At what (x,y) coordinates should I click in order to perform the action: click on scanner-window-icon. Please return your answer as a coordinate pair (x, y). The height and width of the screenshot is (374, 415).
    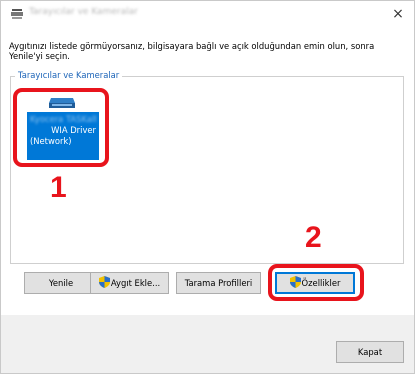
    Looking at the image, I should click on (17, 14).